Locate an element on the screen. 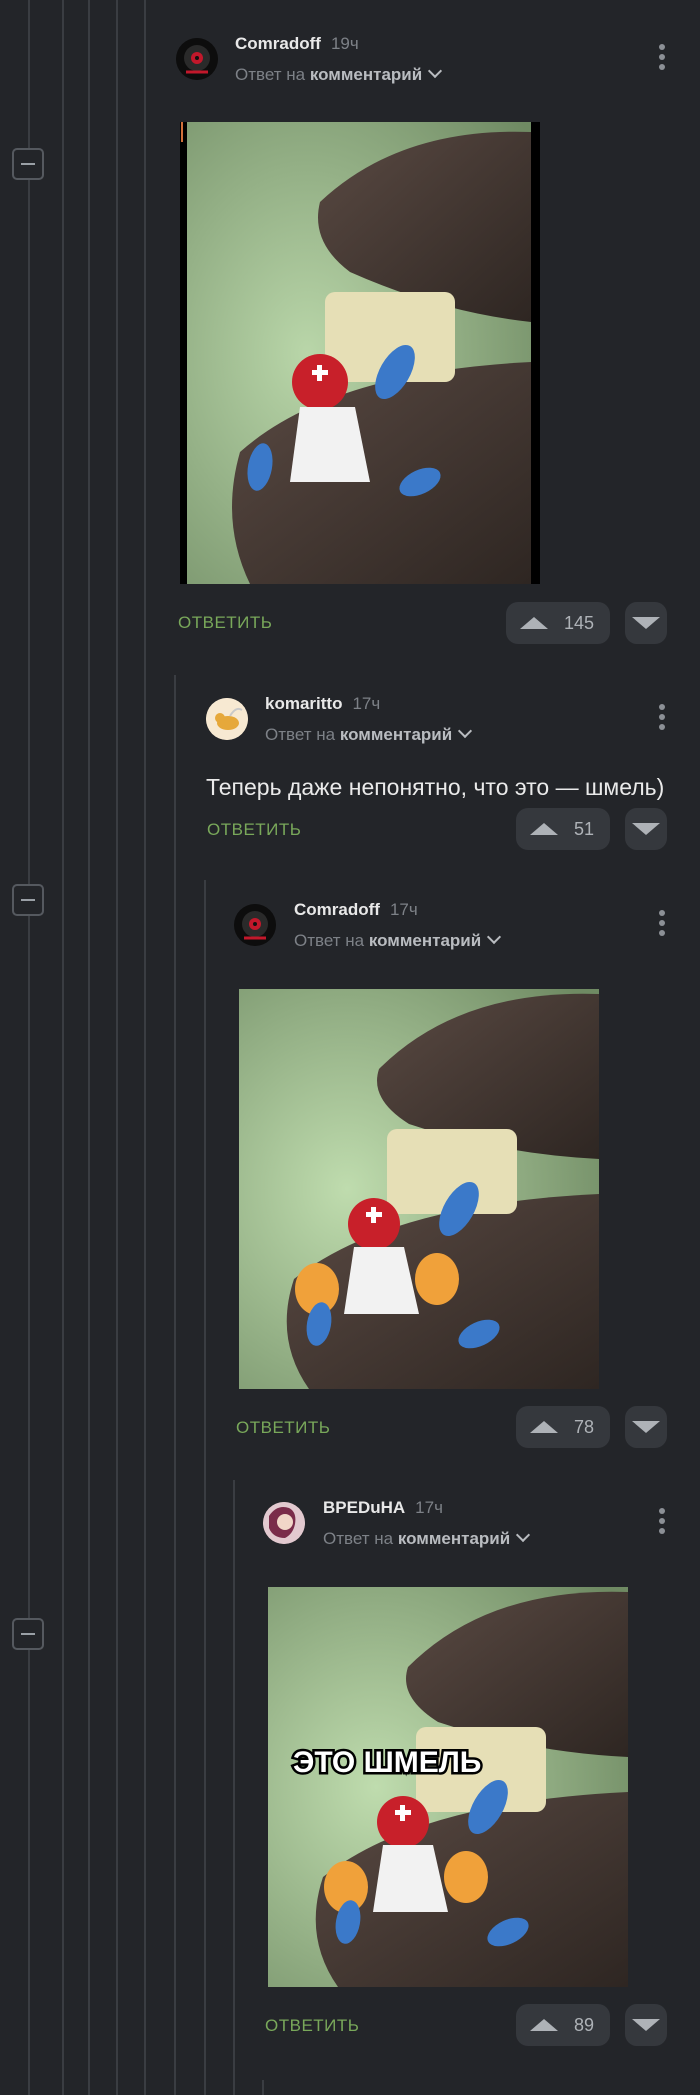  author-name: Comradoff 17ч is located at coordinates (356, 910).